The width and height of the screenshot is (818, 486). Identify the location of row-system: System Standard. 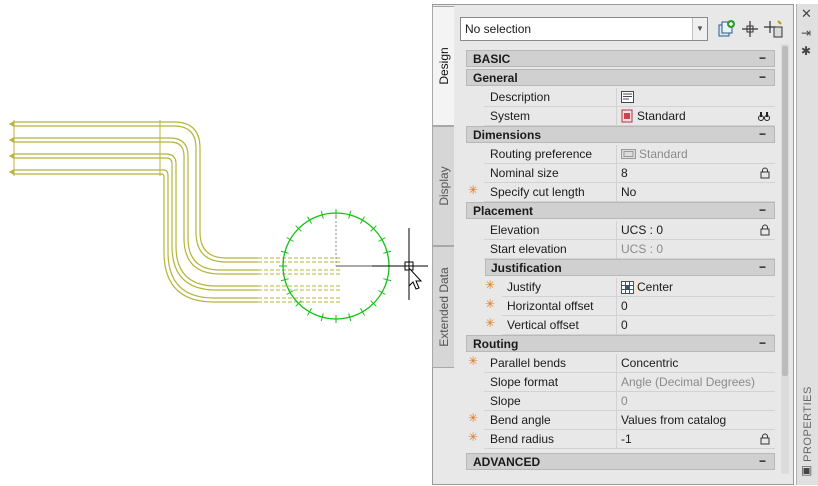
(620, 116).